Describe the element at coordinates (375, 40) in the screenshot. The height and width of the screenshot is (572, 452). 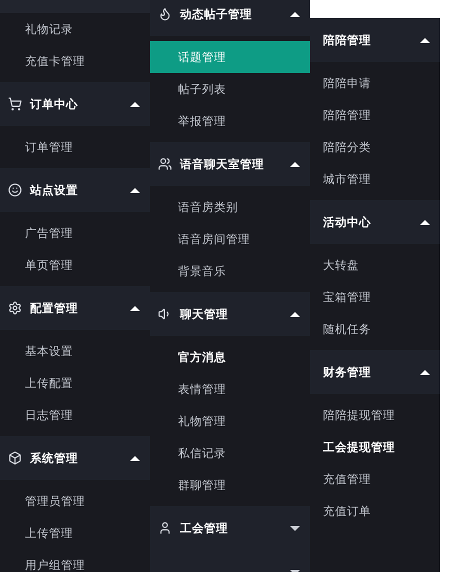
I see `menu-group-header: 陪陪管理` at that location.